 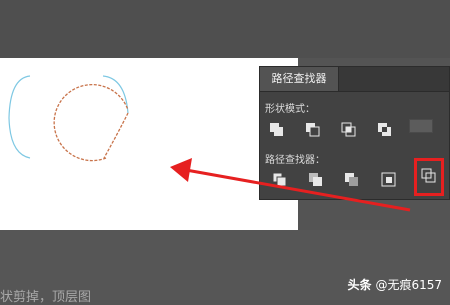 What do you see at coordinates (359, 285) in the screenshot?
I see `watermark-brand: 头条` at bounding box center [359, 285].